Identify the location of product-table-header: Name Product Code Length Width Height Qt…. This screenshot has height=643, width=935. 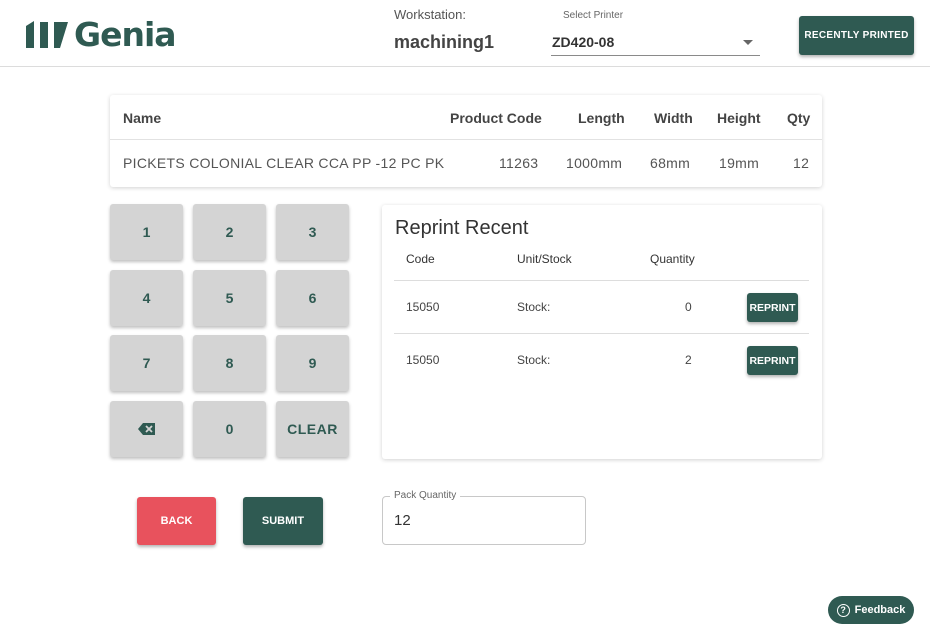
(466, 117).